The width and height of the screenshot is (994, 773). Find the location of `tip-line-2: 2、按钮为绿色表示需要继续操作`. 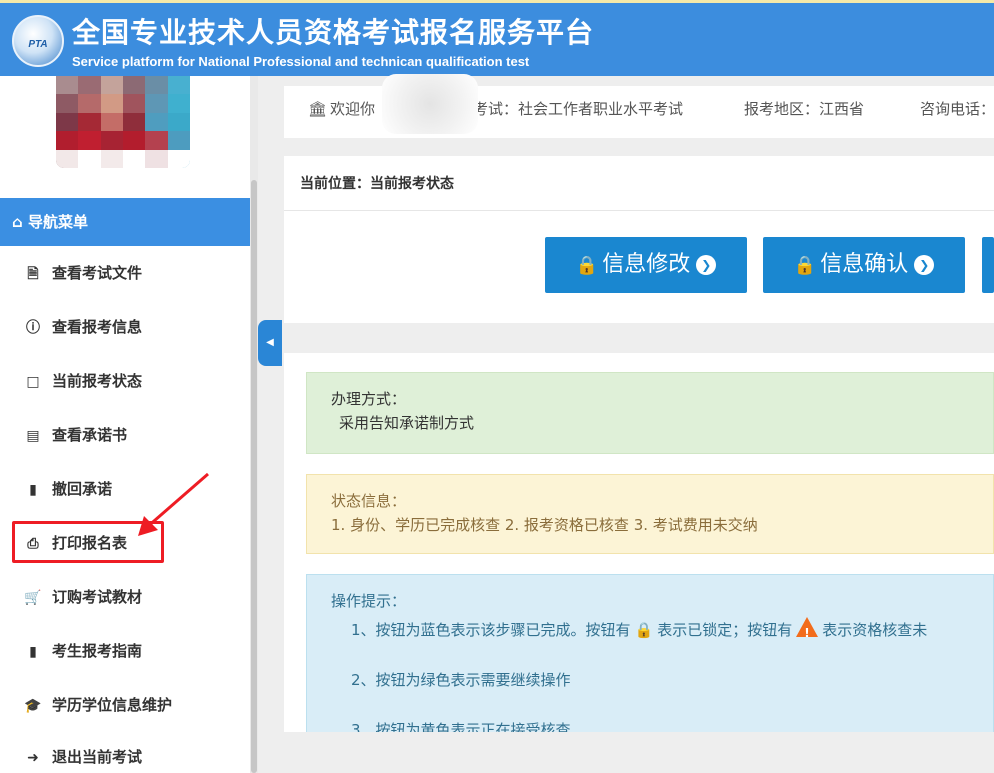

tip-line-2: 2、按钮为绿色表示需要继续操作 is located at coordinates (461, 680).